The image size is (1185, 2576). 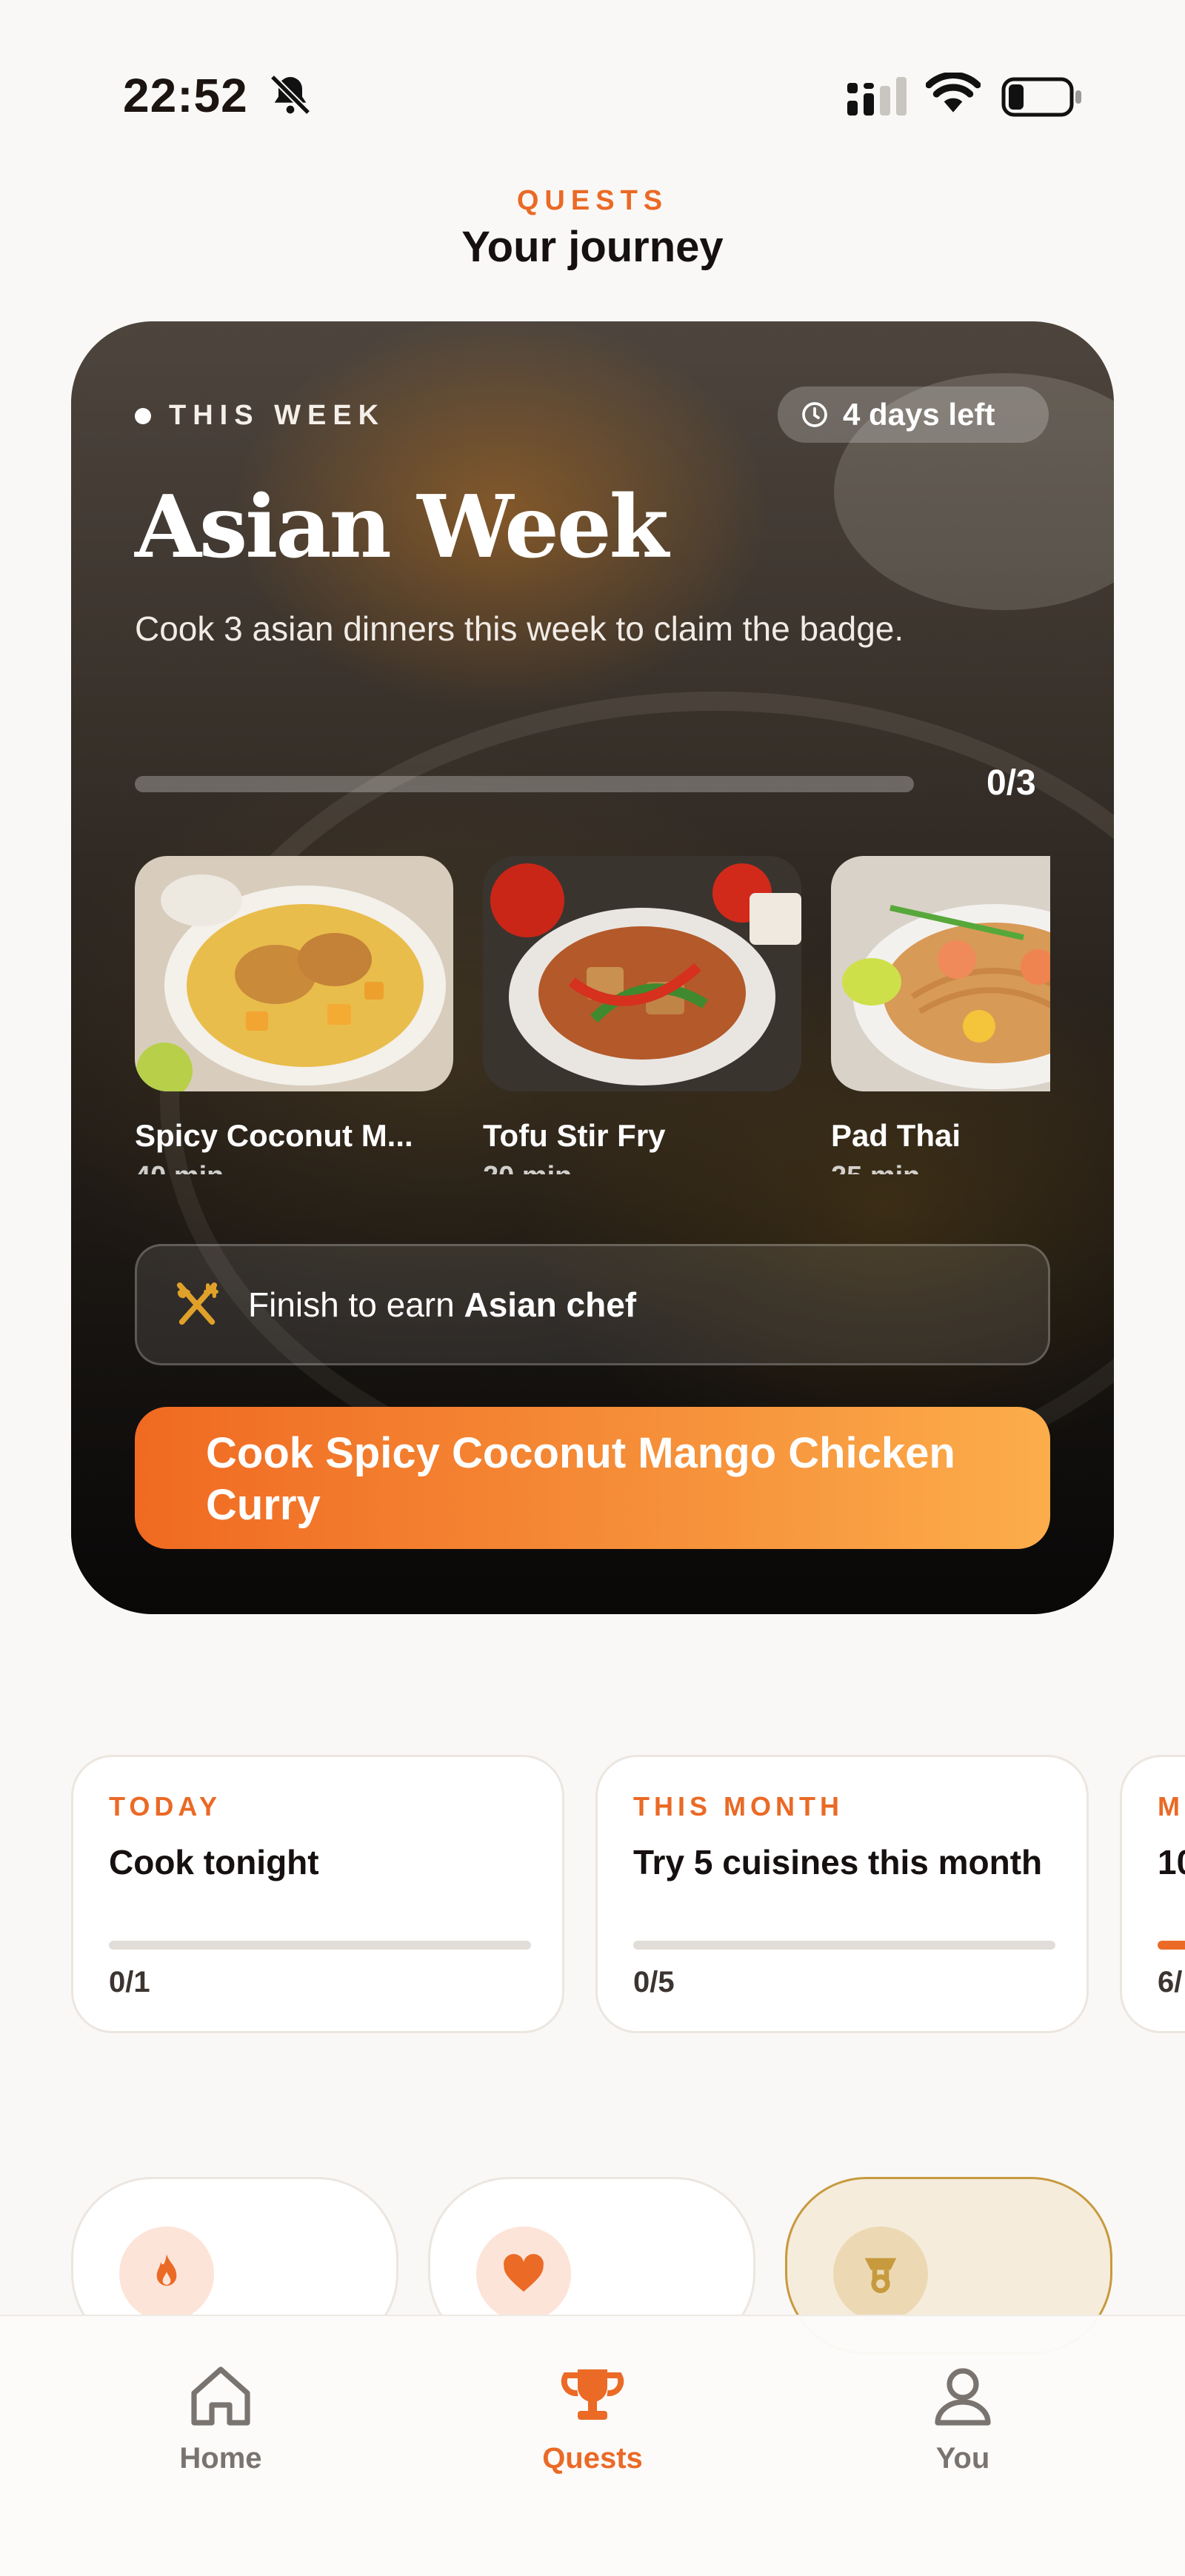 I want to click on flame-icon, so click(x=166, y=2270).